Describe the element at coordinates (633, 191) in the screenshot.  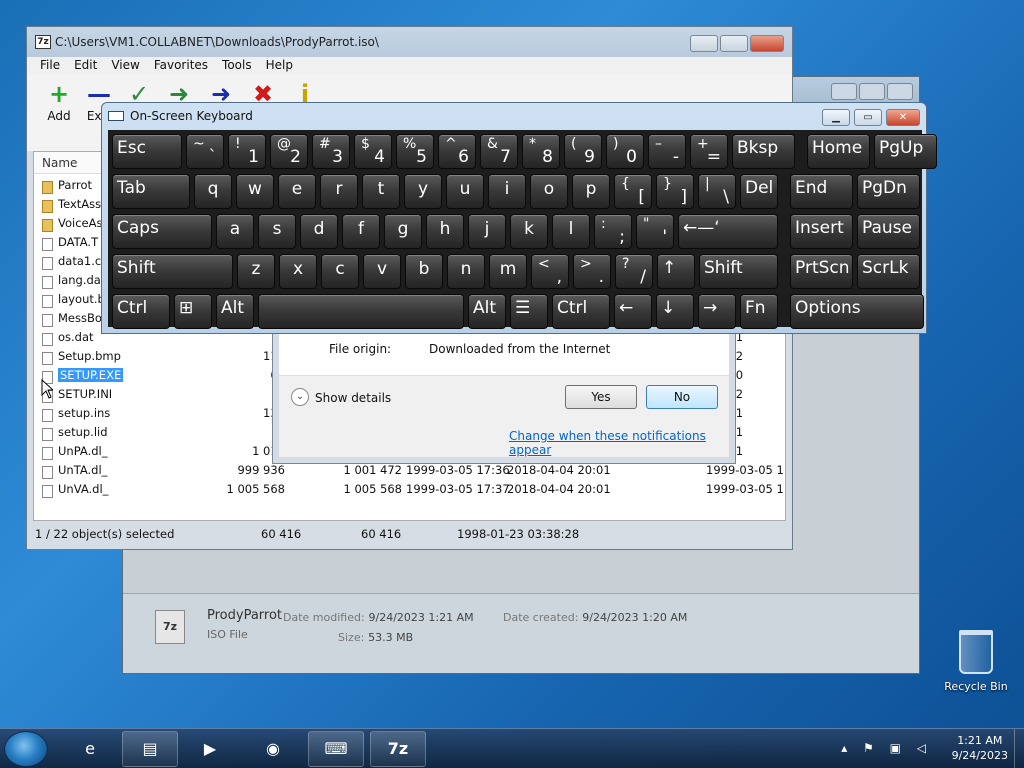
I see `key-lbracket: {[` at that location.